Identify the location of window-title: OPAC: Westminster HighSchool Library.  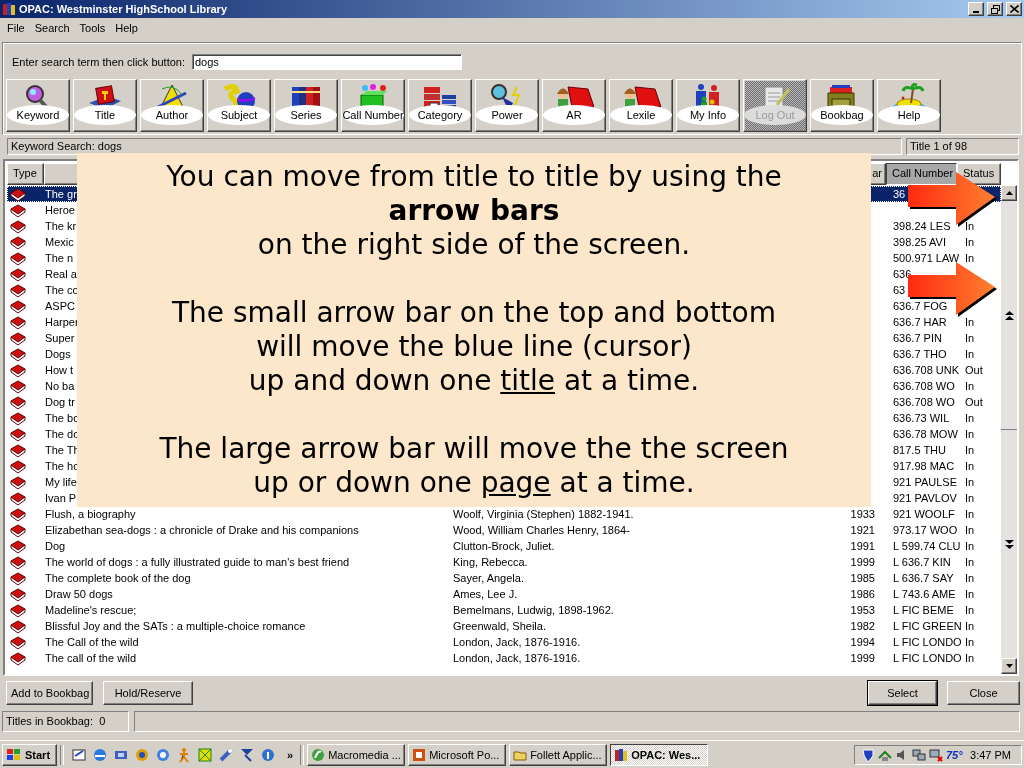
(123, 9).